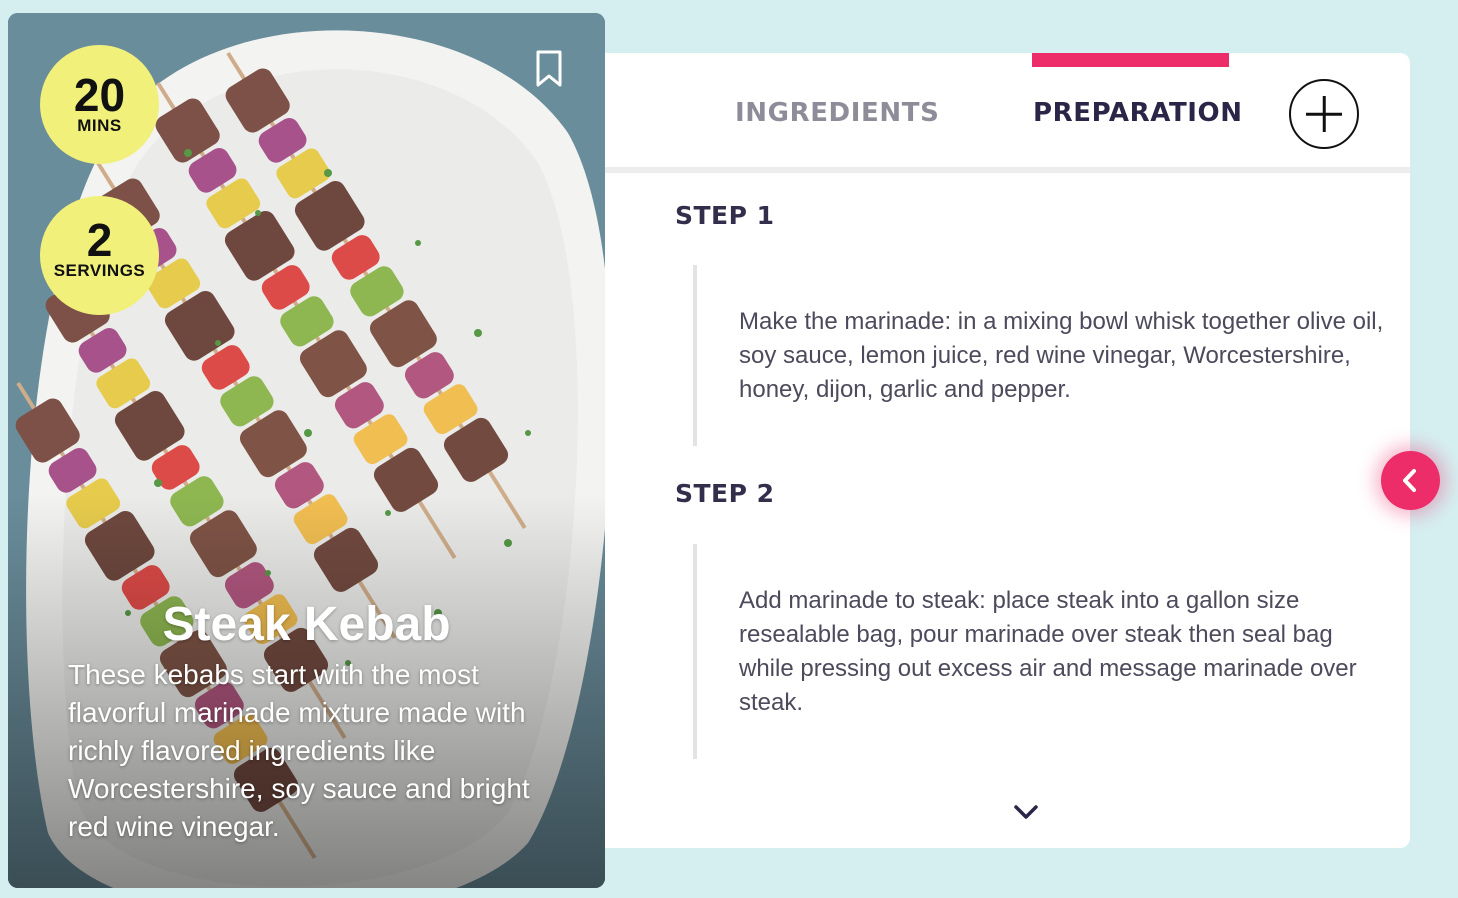  What do you see at coordinates (1130, 60) in the screenshot?
I see `active-tab-indicator` at bounding box center [1130, 60].